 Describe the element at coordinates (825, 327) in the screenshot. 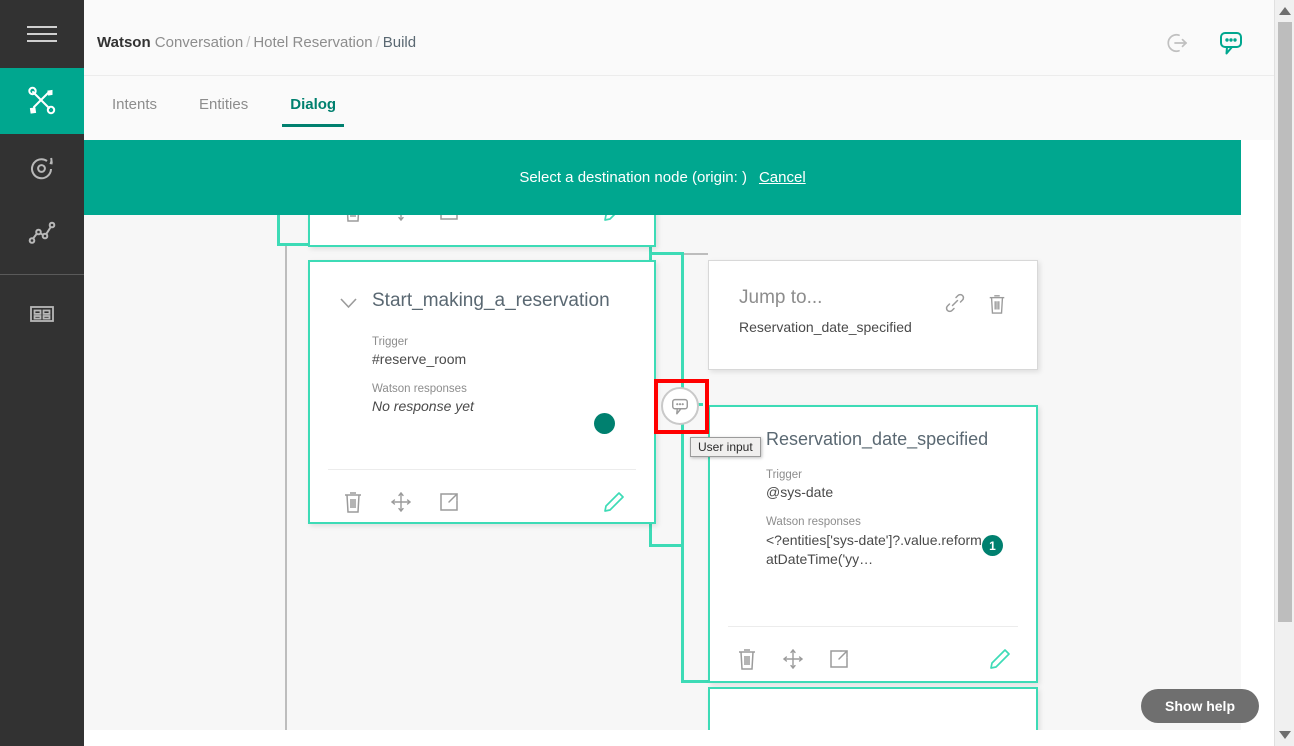

I see `jump-to-target: Reservation_date_specified` at that location.